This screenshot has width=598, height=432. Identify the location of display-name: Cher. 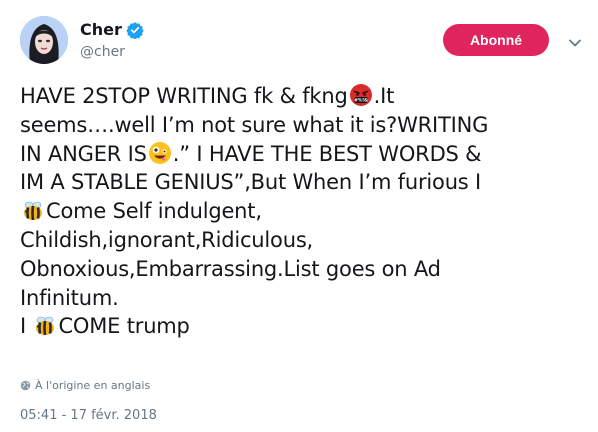
(101, 29).